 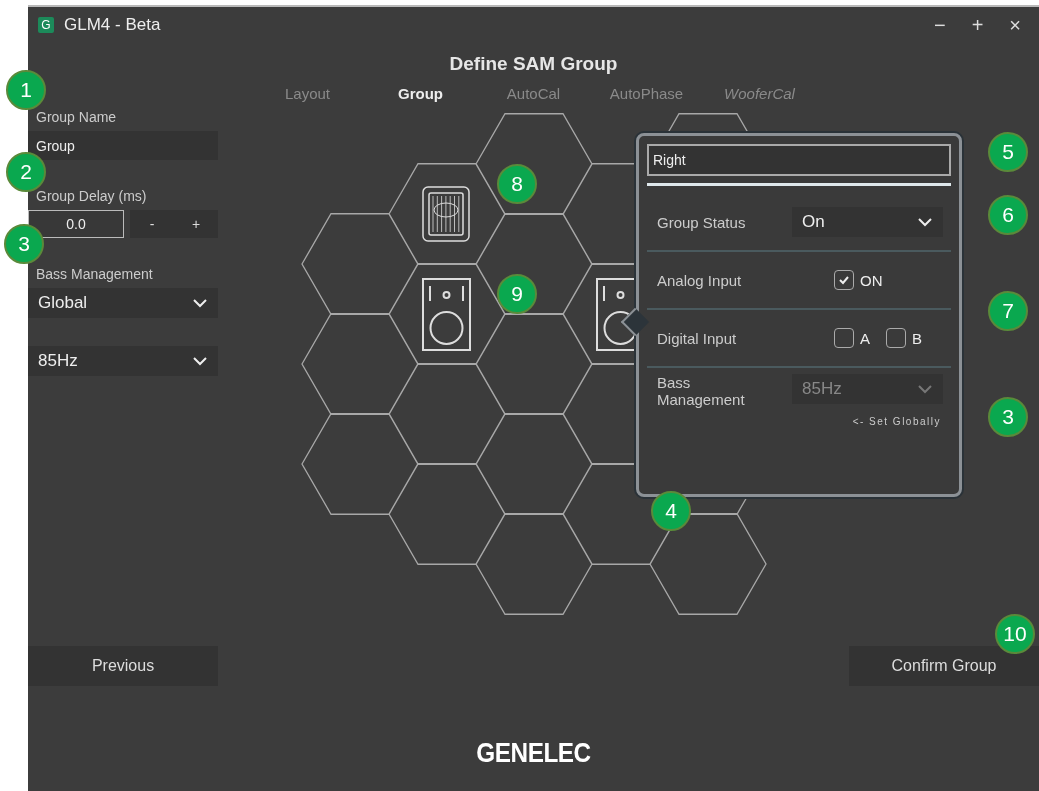 I want to click on window-control: −, so click(x=939, y=25).